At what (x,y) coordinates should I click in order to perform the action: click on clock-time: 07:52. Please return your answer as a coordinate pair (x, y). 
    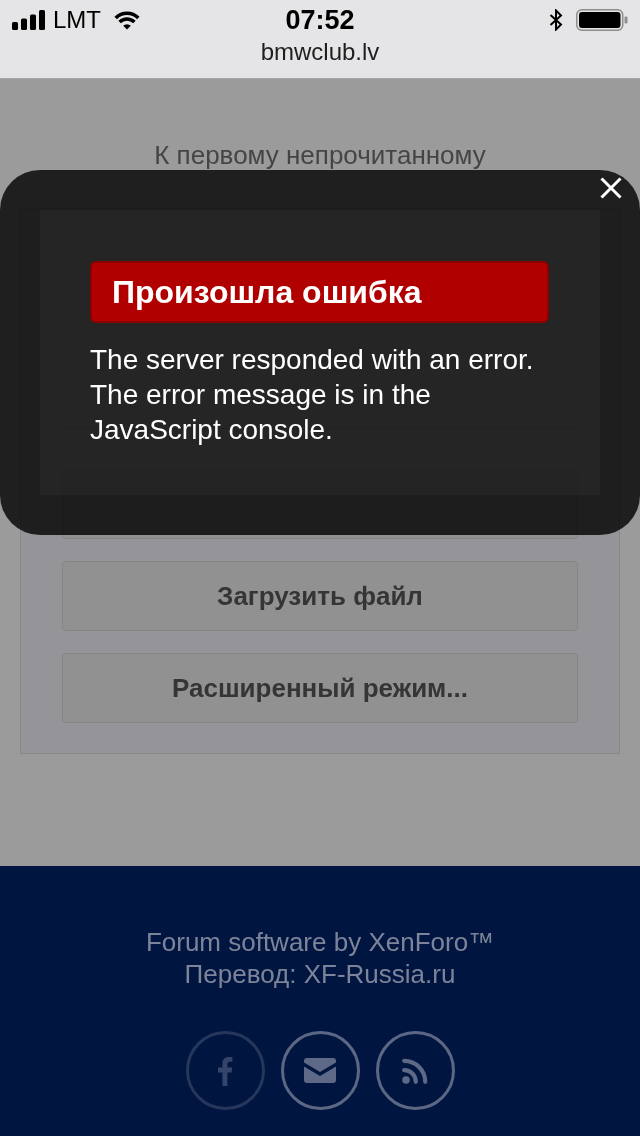
    Looking at the image, I should click on (320, 19).